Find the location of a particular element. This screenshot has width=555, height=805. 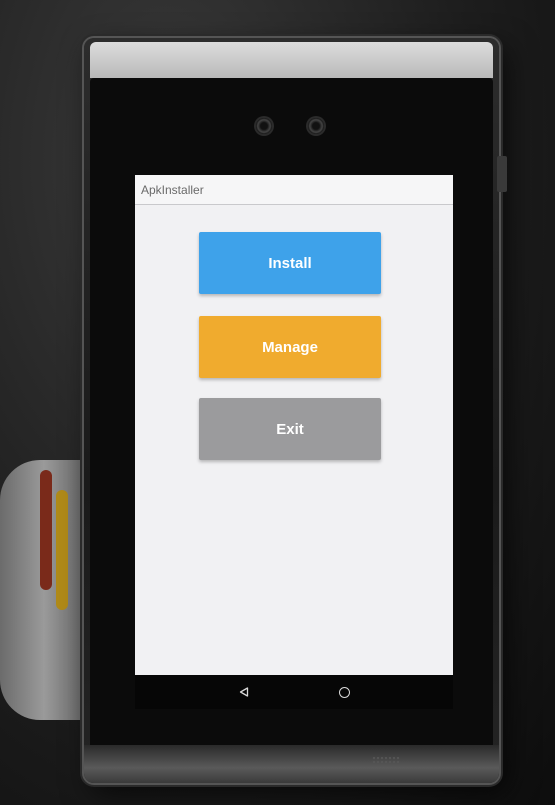

install-button: Install is located at coordinates (290, 263).